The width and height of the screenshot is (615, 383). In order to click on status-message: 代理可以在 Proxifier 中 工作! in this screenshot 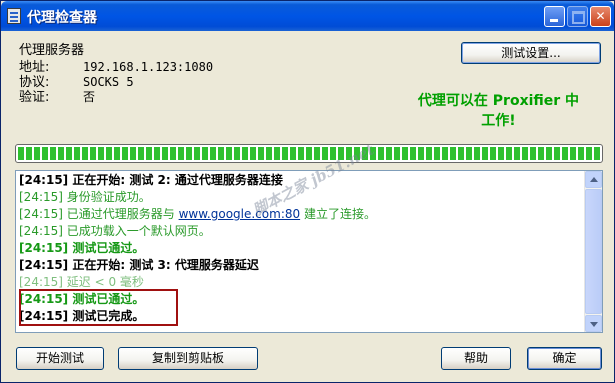, I will do `click(498, 111)`.